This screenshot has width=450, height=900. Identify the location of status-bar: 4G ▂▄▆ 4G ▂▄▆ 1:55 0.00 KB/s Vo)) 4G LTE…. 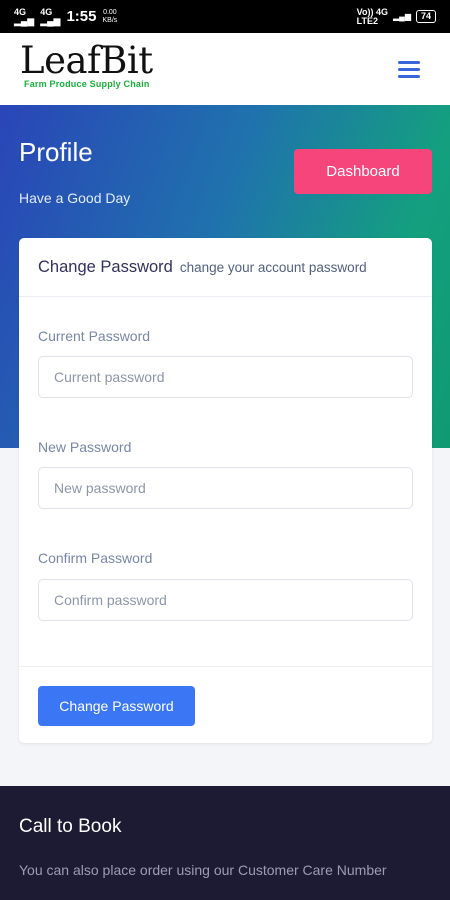
(225, 16).